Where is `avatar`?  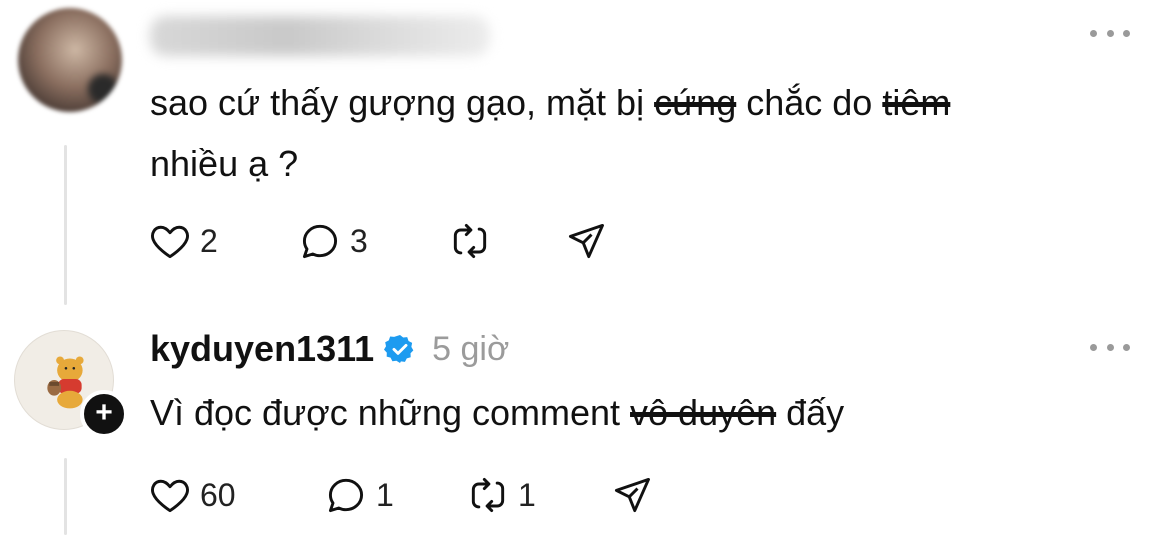
avatar is located at coordinates (70, 60).